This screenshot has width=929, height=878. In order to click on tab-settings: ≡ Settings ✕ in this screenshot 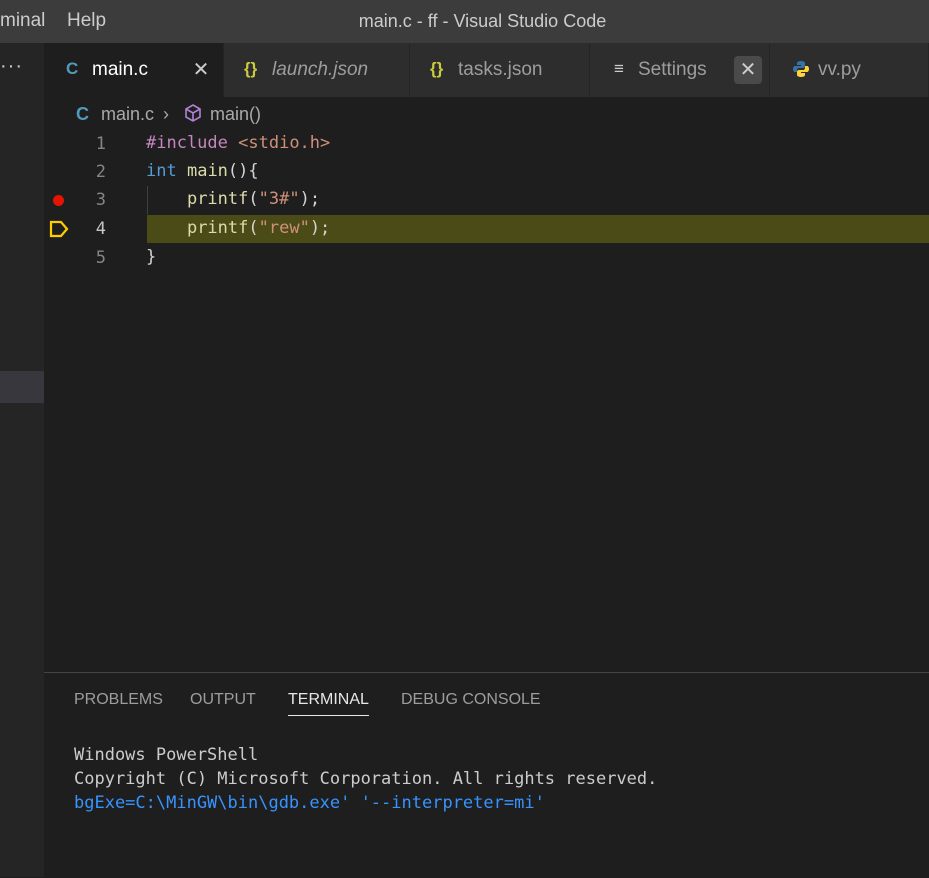, I will do `click(680, 70)`.